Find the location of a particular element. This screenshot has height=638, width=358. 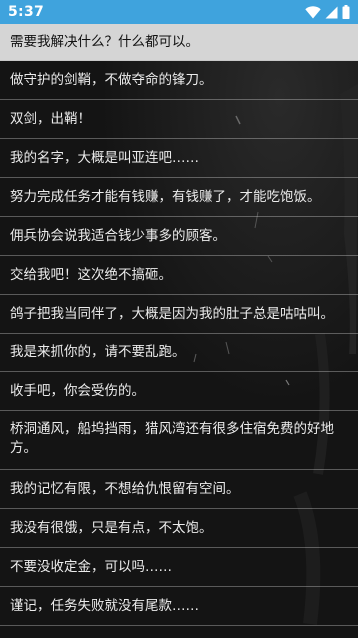

dialogue-option-text: 我没有很饿，只是有点，不太饱。 is located at coordinates (111, 527).